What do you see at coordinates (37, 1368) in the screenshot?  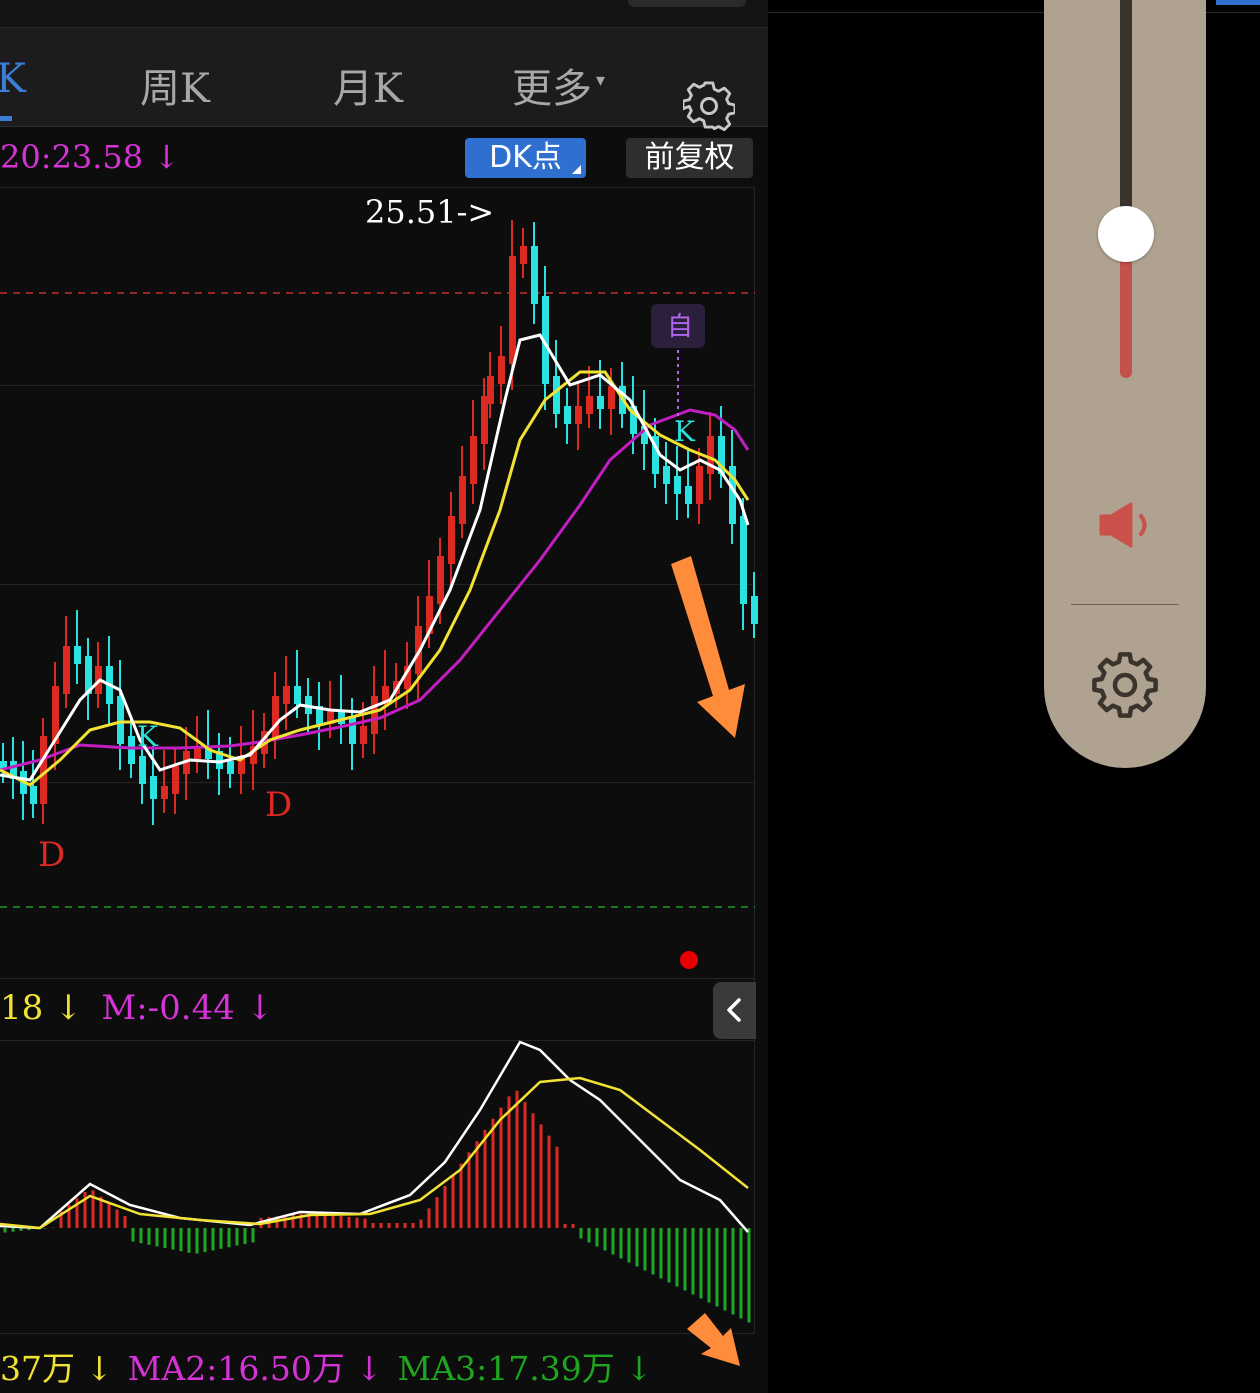 I see `vol-ma1-value: 37万` at bounding box center [37, 1368].